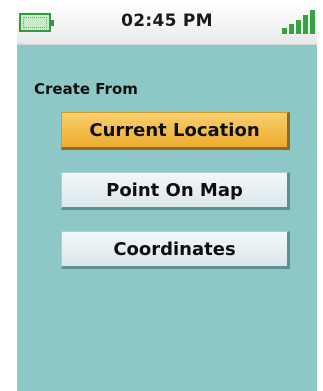  Describe the element at coordinates (175, 131) in the screenshot. I see `current-location-button: Current Location` at that location.